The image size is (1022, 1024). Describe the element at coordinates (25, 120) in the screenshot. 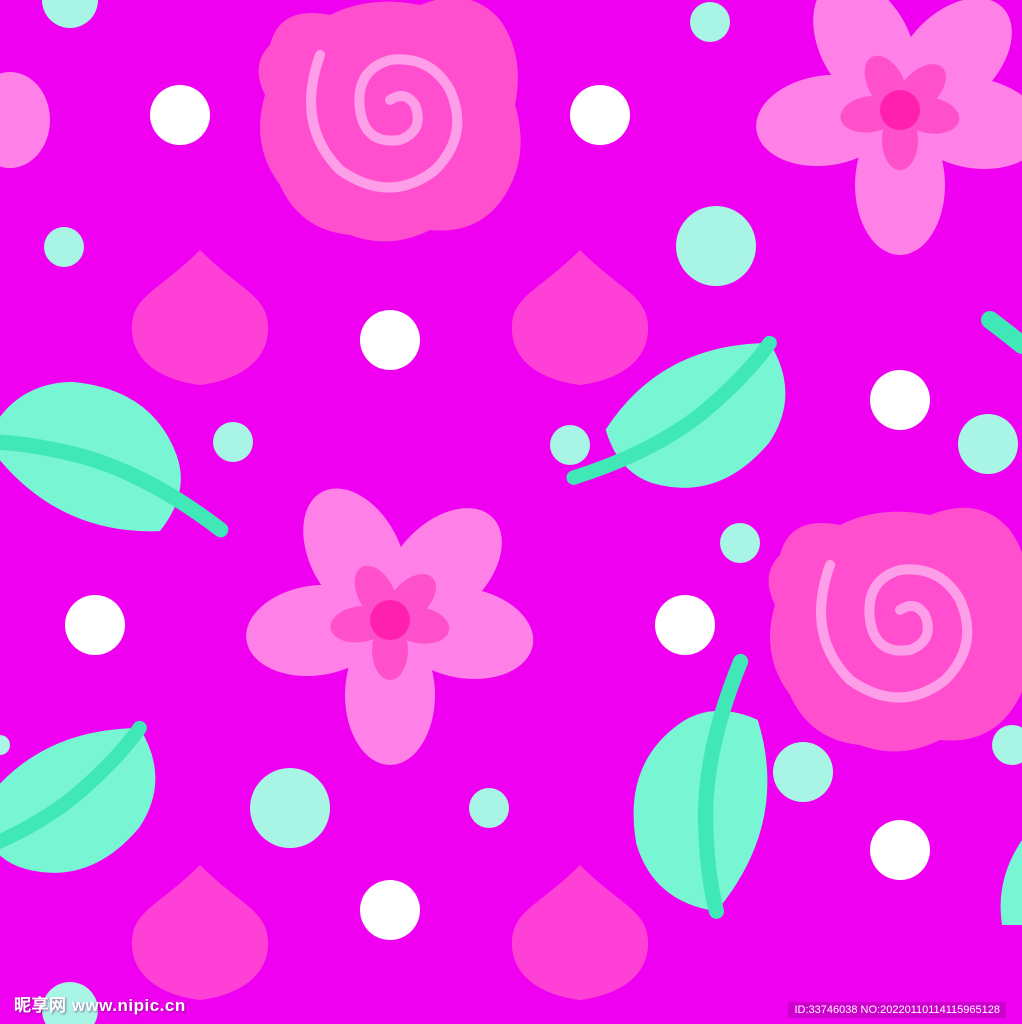

I see `flower-petal-icon` at that location.